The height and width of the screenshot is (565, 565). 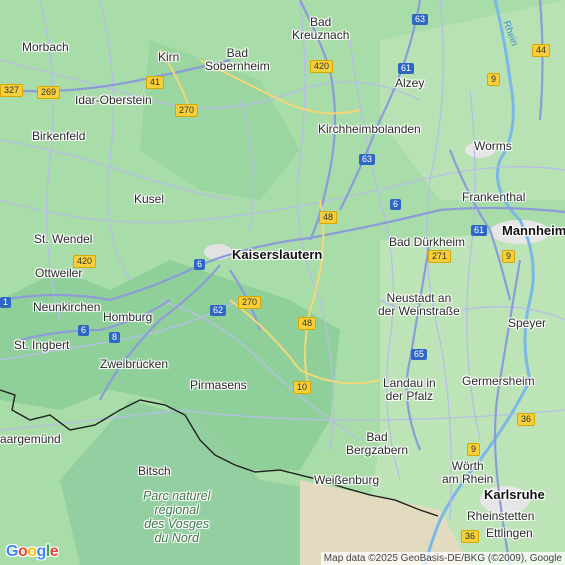 What do you see at coordinates (218, 310) in the screenshot?
I see `road-shield: 62` at bounding box center [218, 310].